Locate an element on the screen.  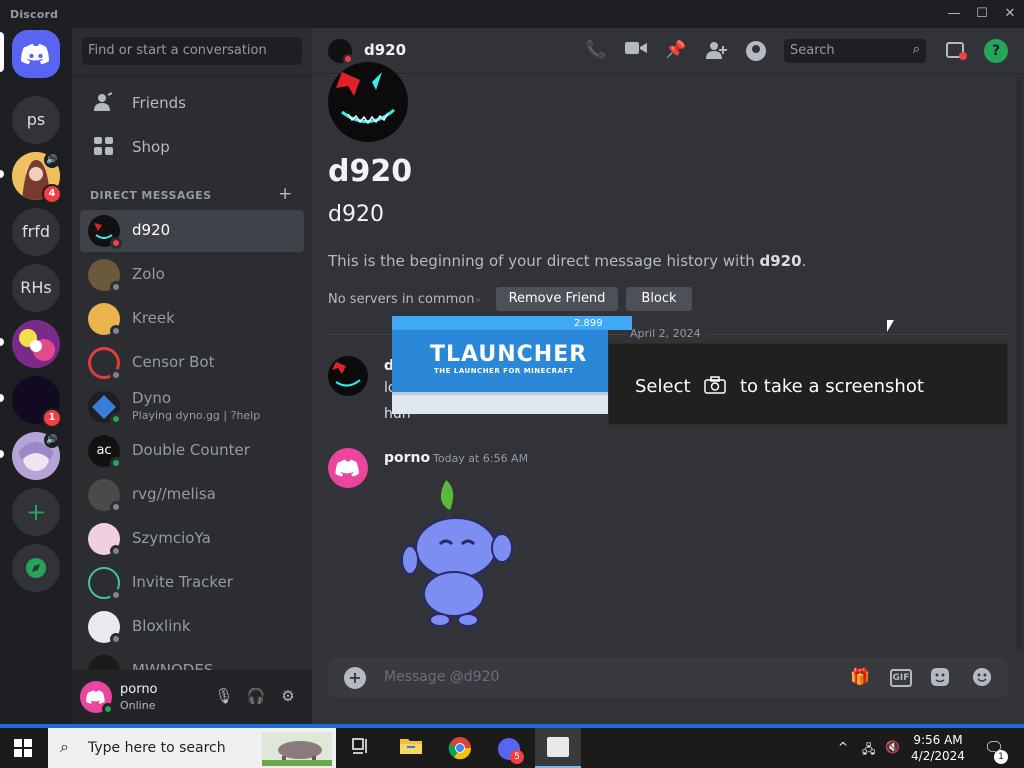
divider is located at coordinates (192, 75).